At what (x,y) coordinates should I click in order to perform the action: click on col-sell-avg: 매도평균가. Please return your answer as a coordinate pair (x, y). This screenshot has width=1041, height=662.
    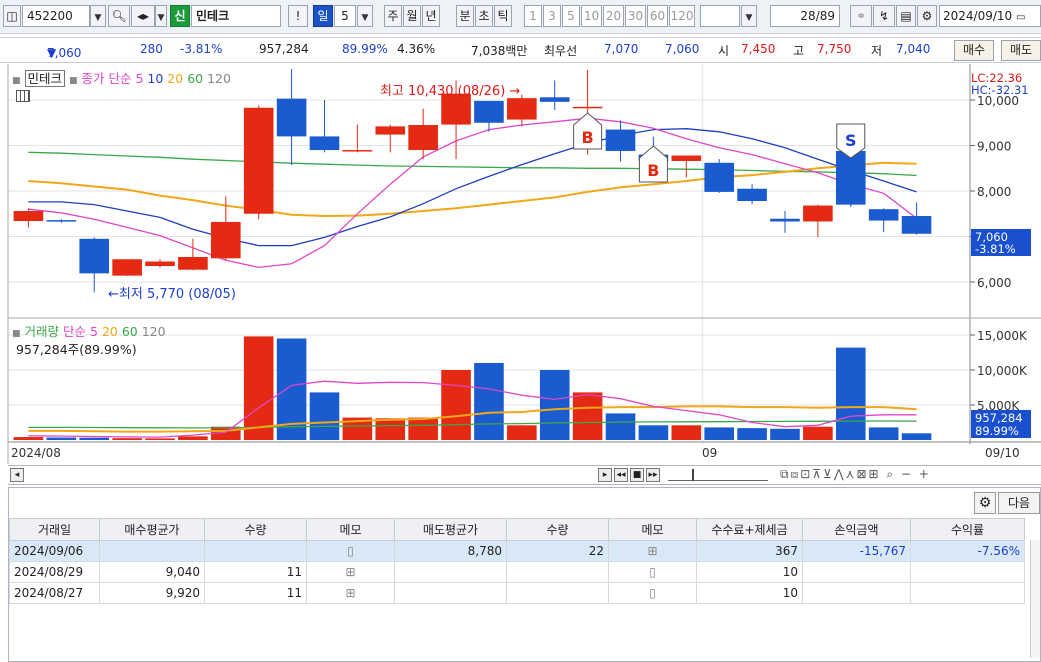
    Looking at the image, I should click on (450, 529).